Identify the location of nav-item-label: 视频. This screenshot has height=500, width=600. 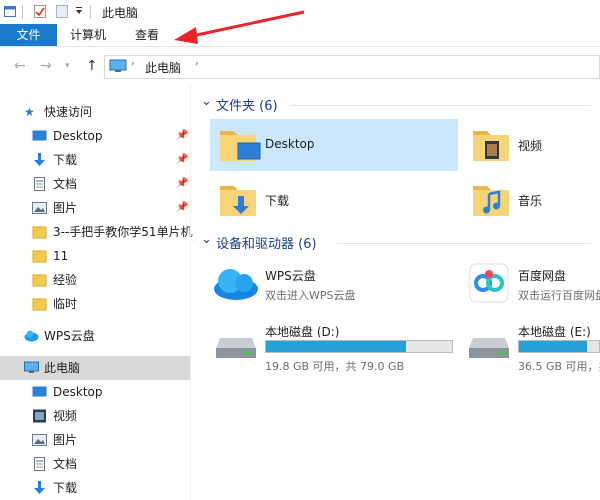
(65, 416).